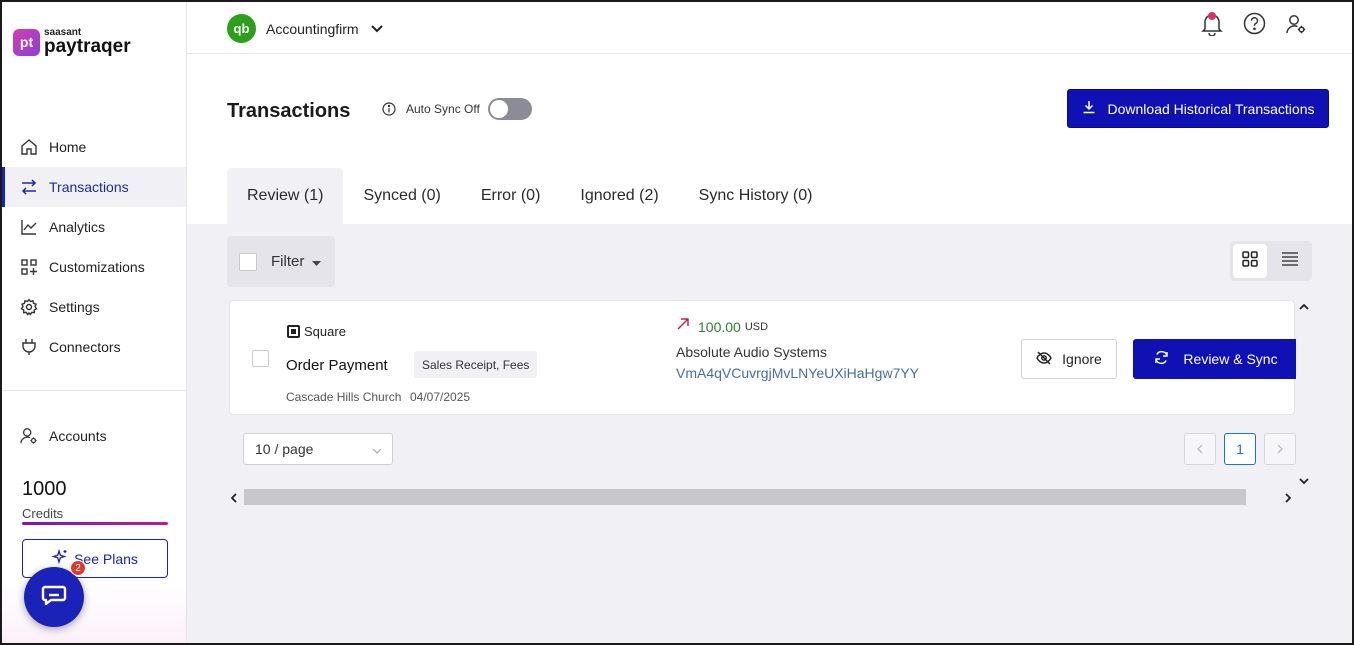 Image resolution: width=1354 pixels, height=645 pixels. Describe the element at coordinates (94, 227) in the screenshot. I see `sidebar-item-analytics: Analytics` at that location.